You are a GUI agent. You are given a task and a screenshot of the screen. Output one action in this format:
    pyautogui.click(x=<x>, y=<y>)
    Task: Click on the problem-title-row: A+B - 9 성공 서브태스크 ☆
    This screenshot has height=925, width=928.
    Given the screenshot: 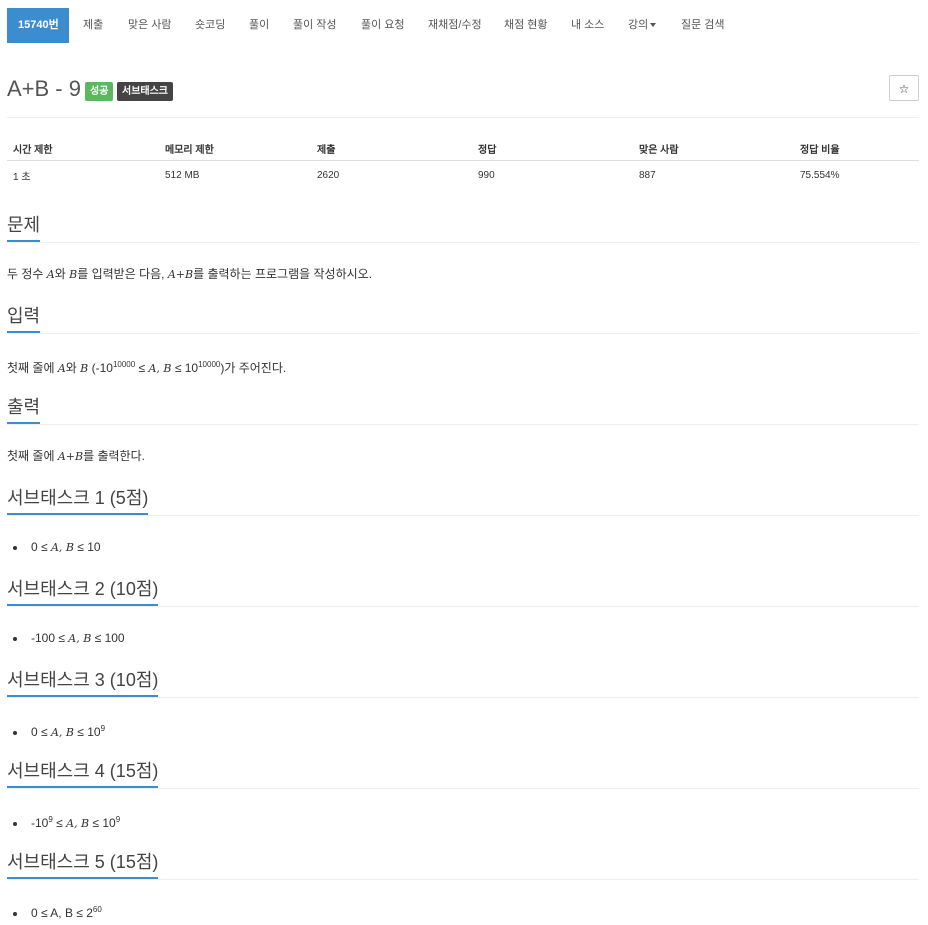 What is the action you would take?
    pyautogui.click(x=463, y=89)
    